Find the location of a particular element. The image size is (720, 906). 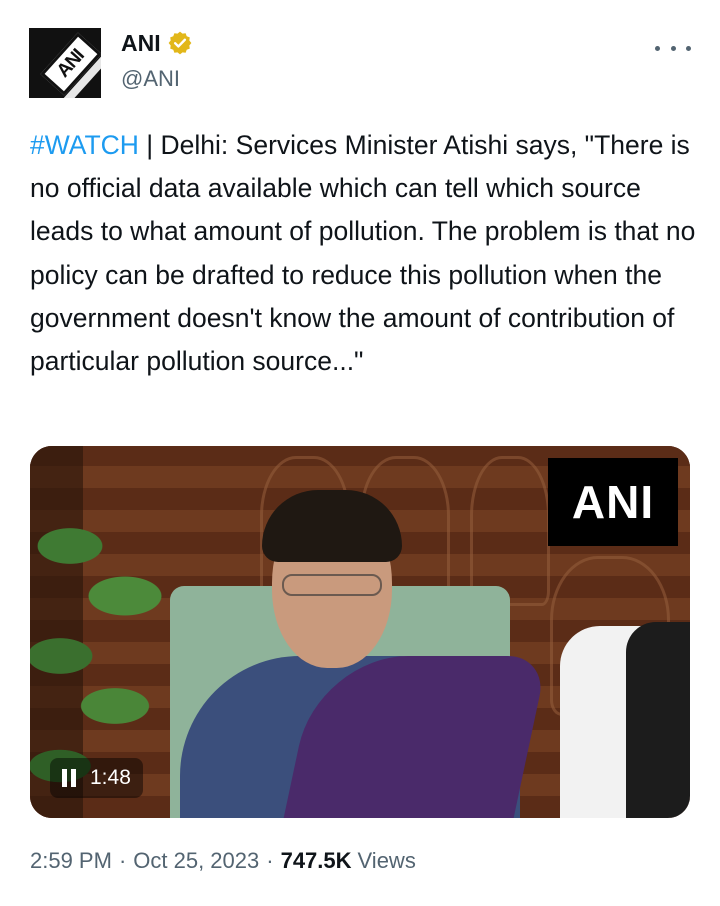

ani-watermark-text: ANI is located at coordinates (613, 502).